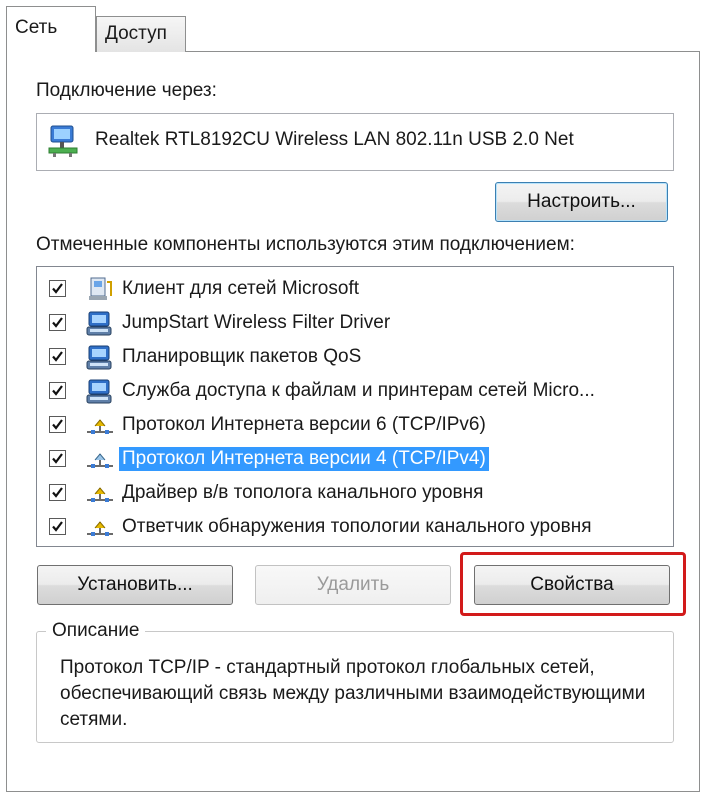  I want to click on tab-access: Доступ, so click(141, 34).